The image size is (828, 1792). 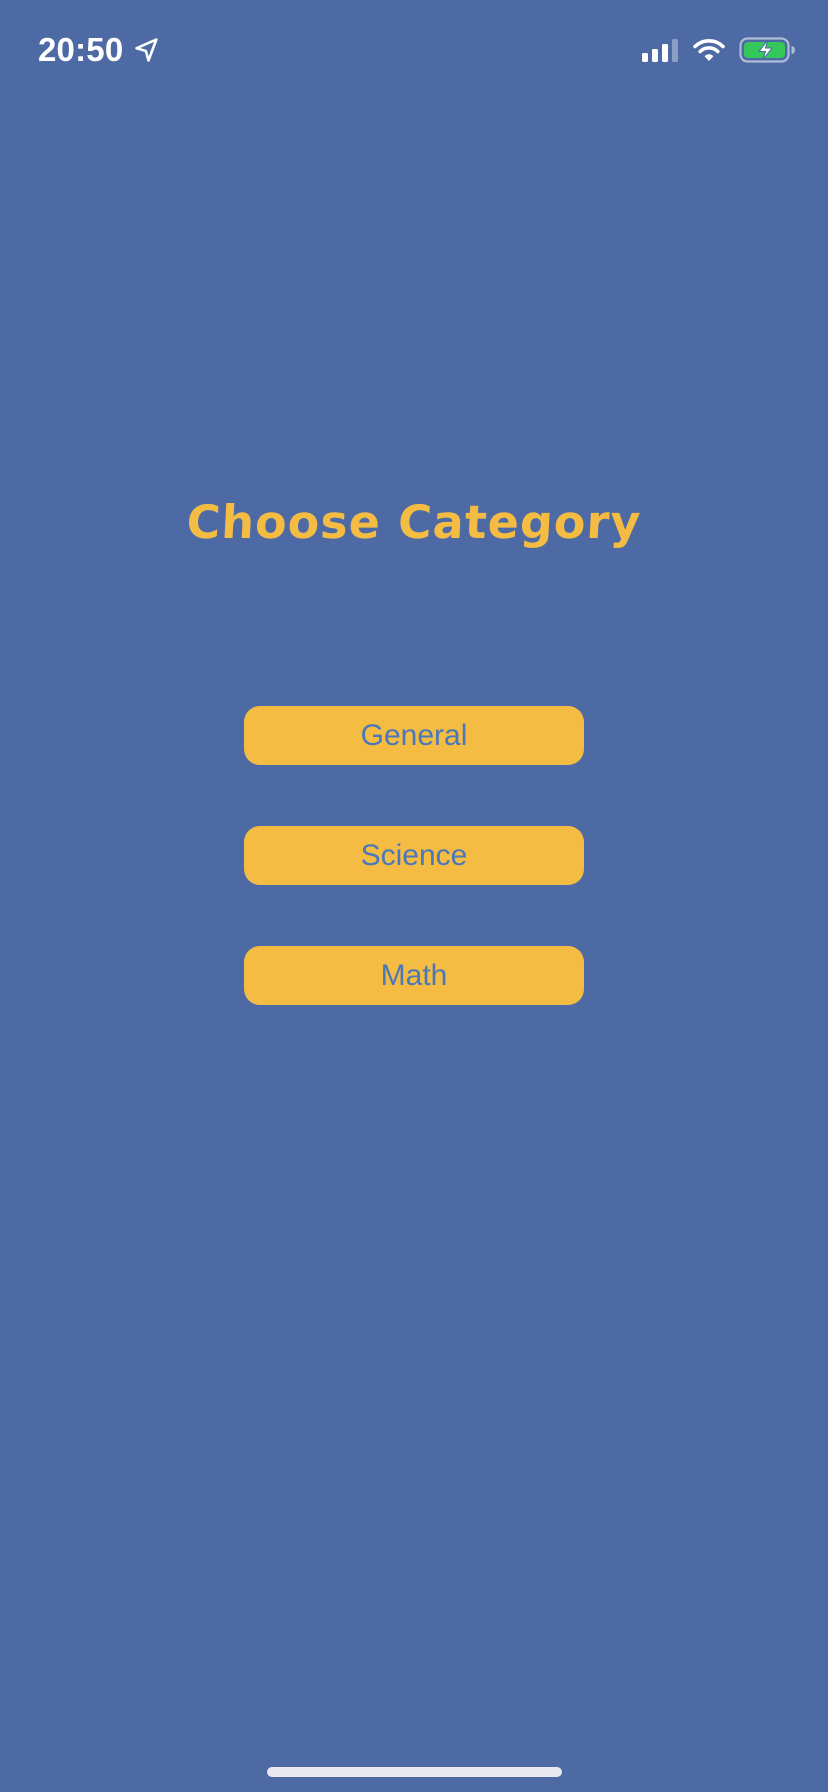 I want to click on wifi-icon, so click(x=709, y=50).